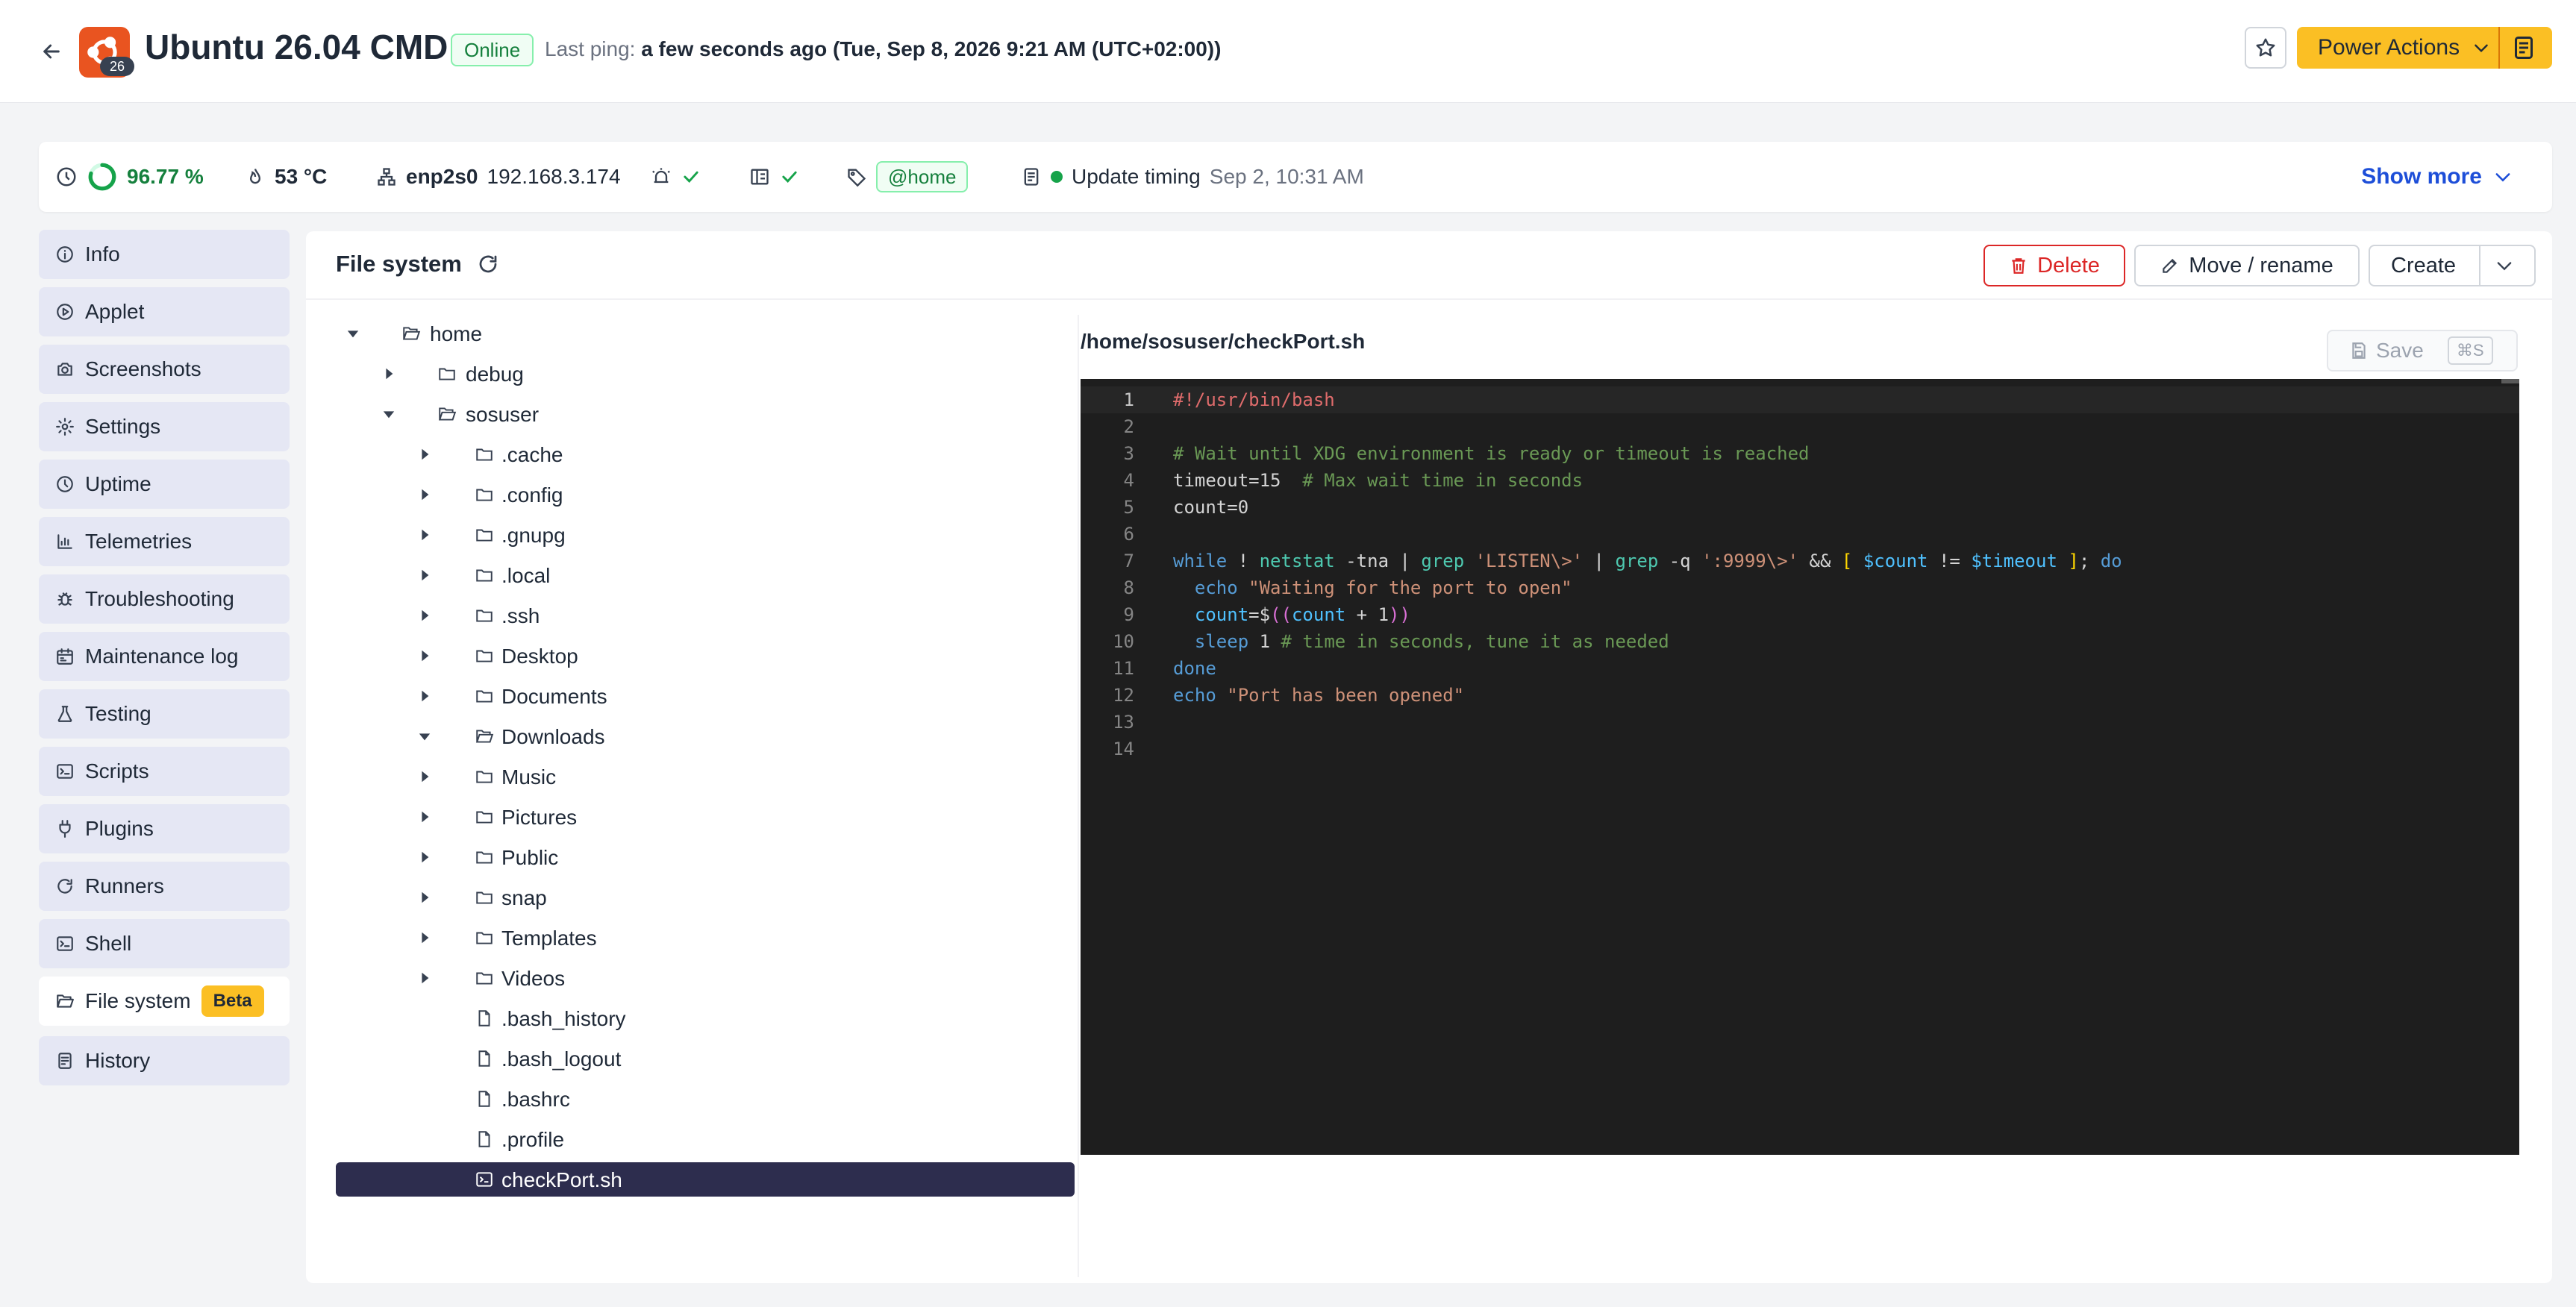 The height and width of the screenshot is (1307, 2576). What do you see at coordinates (1800, 695) in the screenshot?
I see `code-line: 12 echo "Port has been opened"` at bounding box center [1800, 695].